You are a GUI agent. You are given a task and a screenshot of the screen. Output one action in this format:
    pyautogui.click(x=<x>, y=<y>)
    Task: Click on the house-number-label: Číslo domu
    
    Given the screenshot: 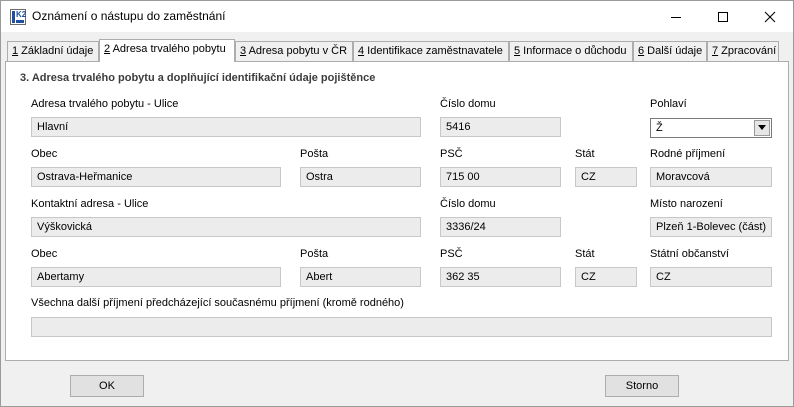 What is the action you would take?
    pyautogui.click(x=468, y=104)
    